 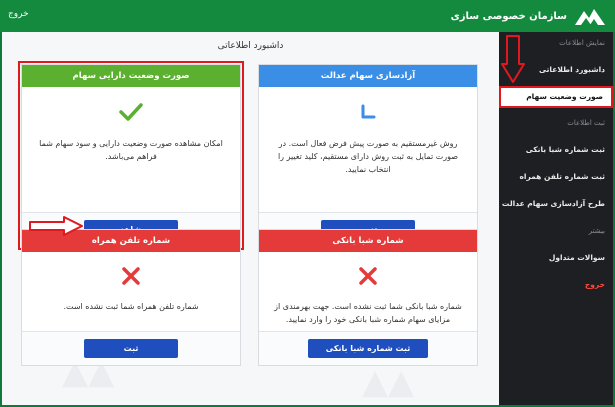 What do you see at coordinates (131, 76) in the screenshot?
I see `card-header: صورت وضعیت دارایی سهام` at bounding box center [131, 76].